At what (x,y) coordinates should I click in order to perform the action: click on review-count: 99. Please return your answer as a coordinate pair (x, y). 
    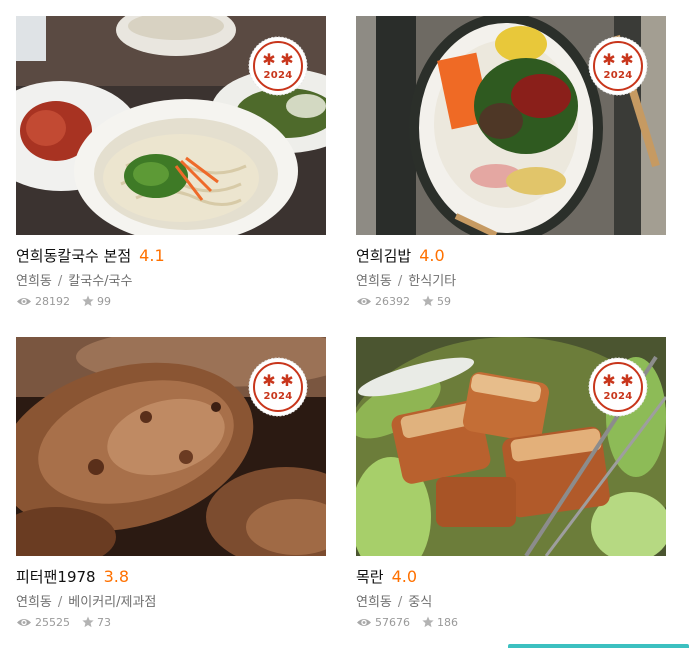
    Looking at the image, I should click on (104, 301).